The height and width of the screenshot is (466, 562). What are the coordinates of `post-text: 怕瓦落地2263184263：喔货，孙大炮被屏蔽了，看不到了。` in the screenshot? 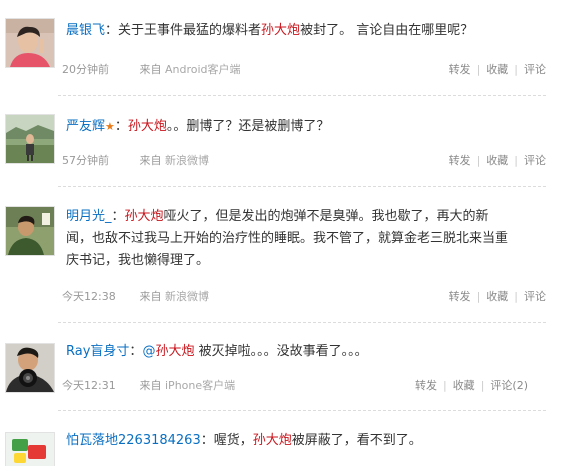 It's located at (308, 441).